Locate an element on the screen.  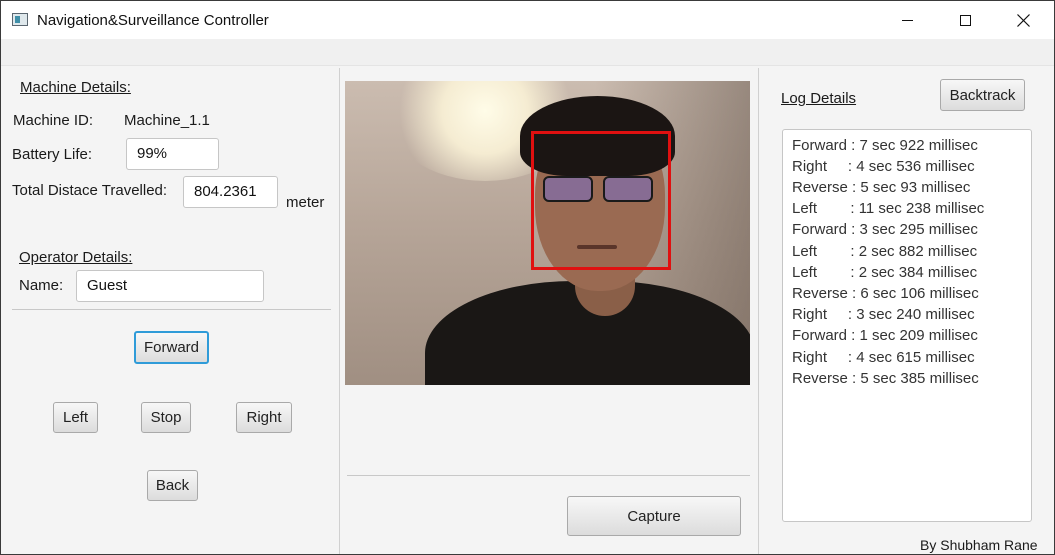
capture-button: Capture is located at coordinates (654, 516).